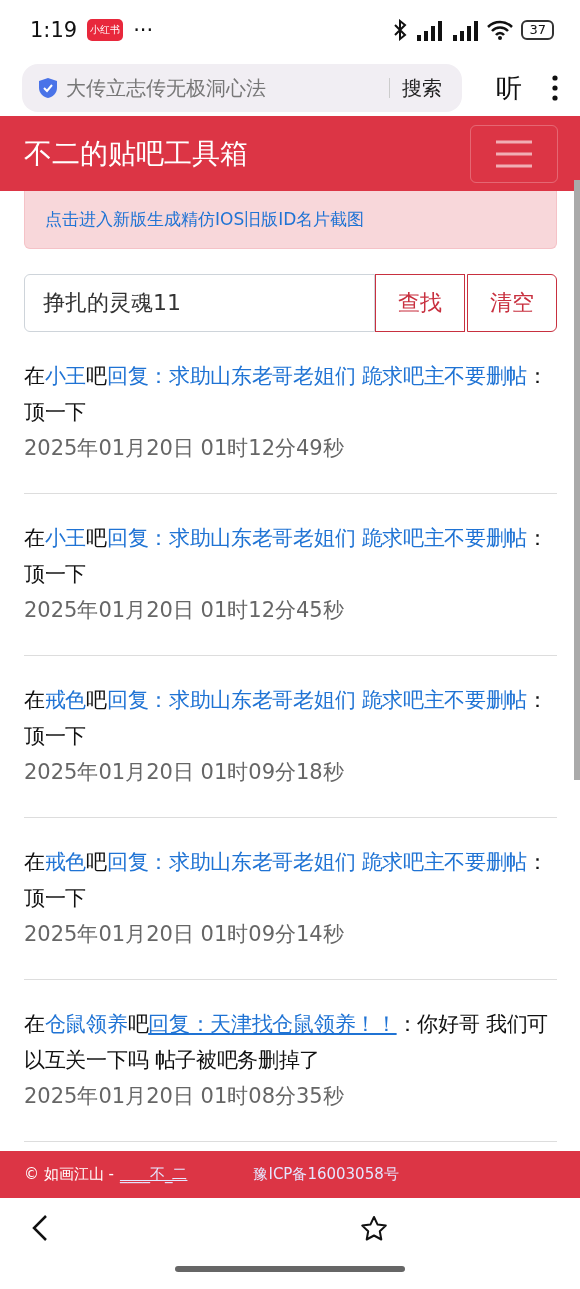  I want to click on post-text: 在仓鼠领养吧回复：天津找仓鼠领养！！：你好哥 我们可以互关一下吗 帖子被吧务删掉了, so click(286, 1042).